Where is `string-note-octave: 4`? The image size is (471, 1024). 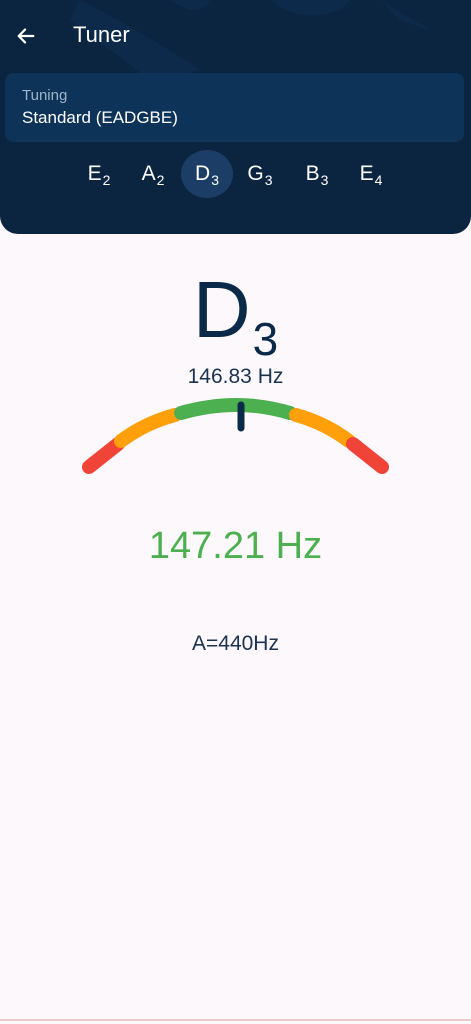 string-note-octave: 4 is located at coordinates (378, 180).